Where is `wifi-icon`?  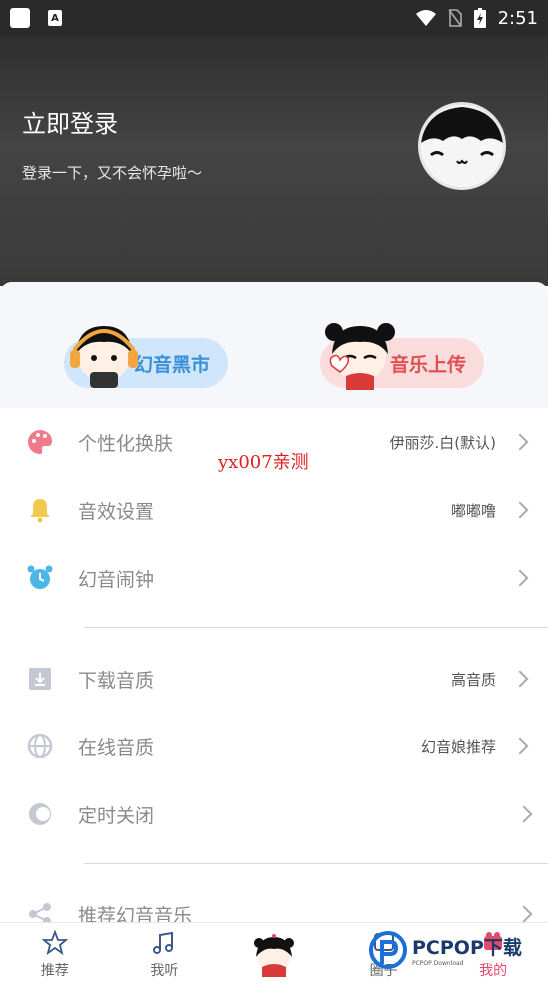
wifi-icon is located at coordinates (425, 18).